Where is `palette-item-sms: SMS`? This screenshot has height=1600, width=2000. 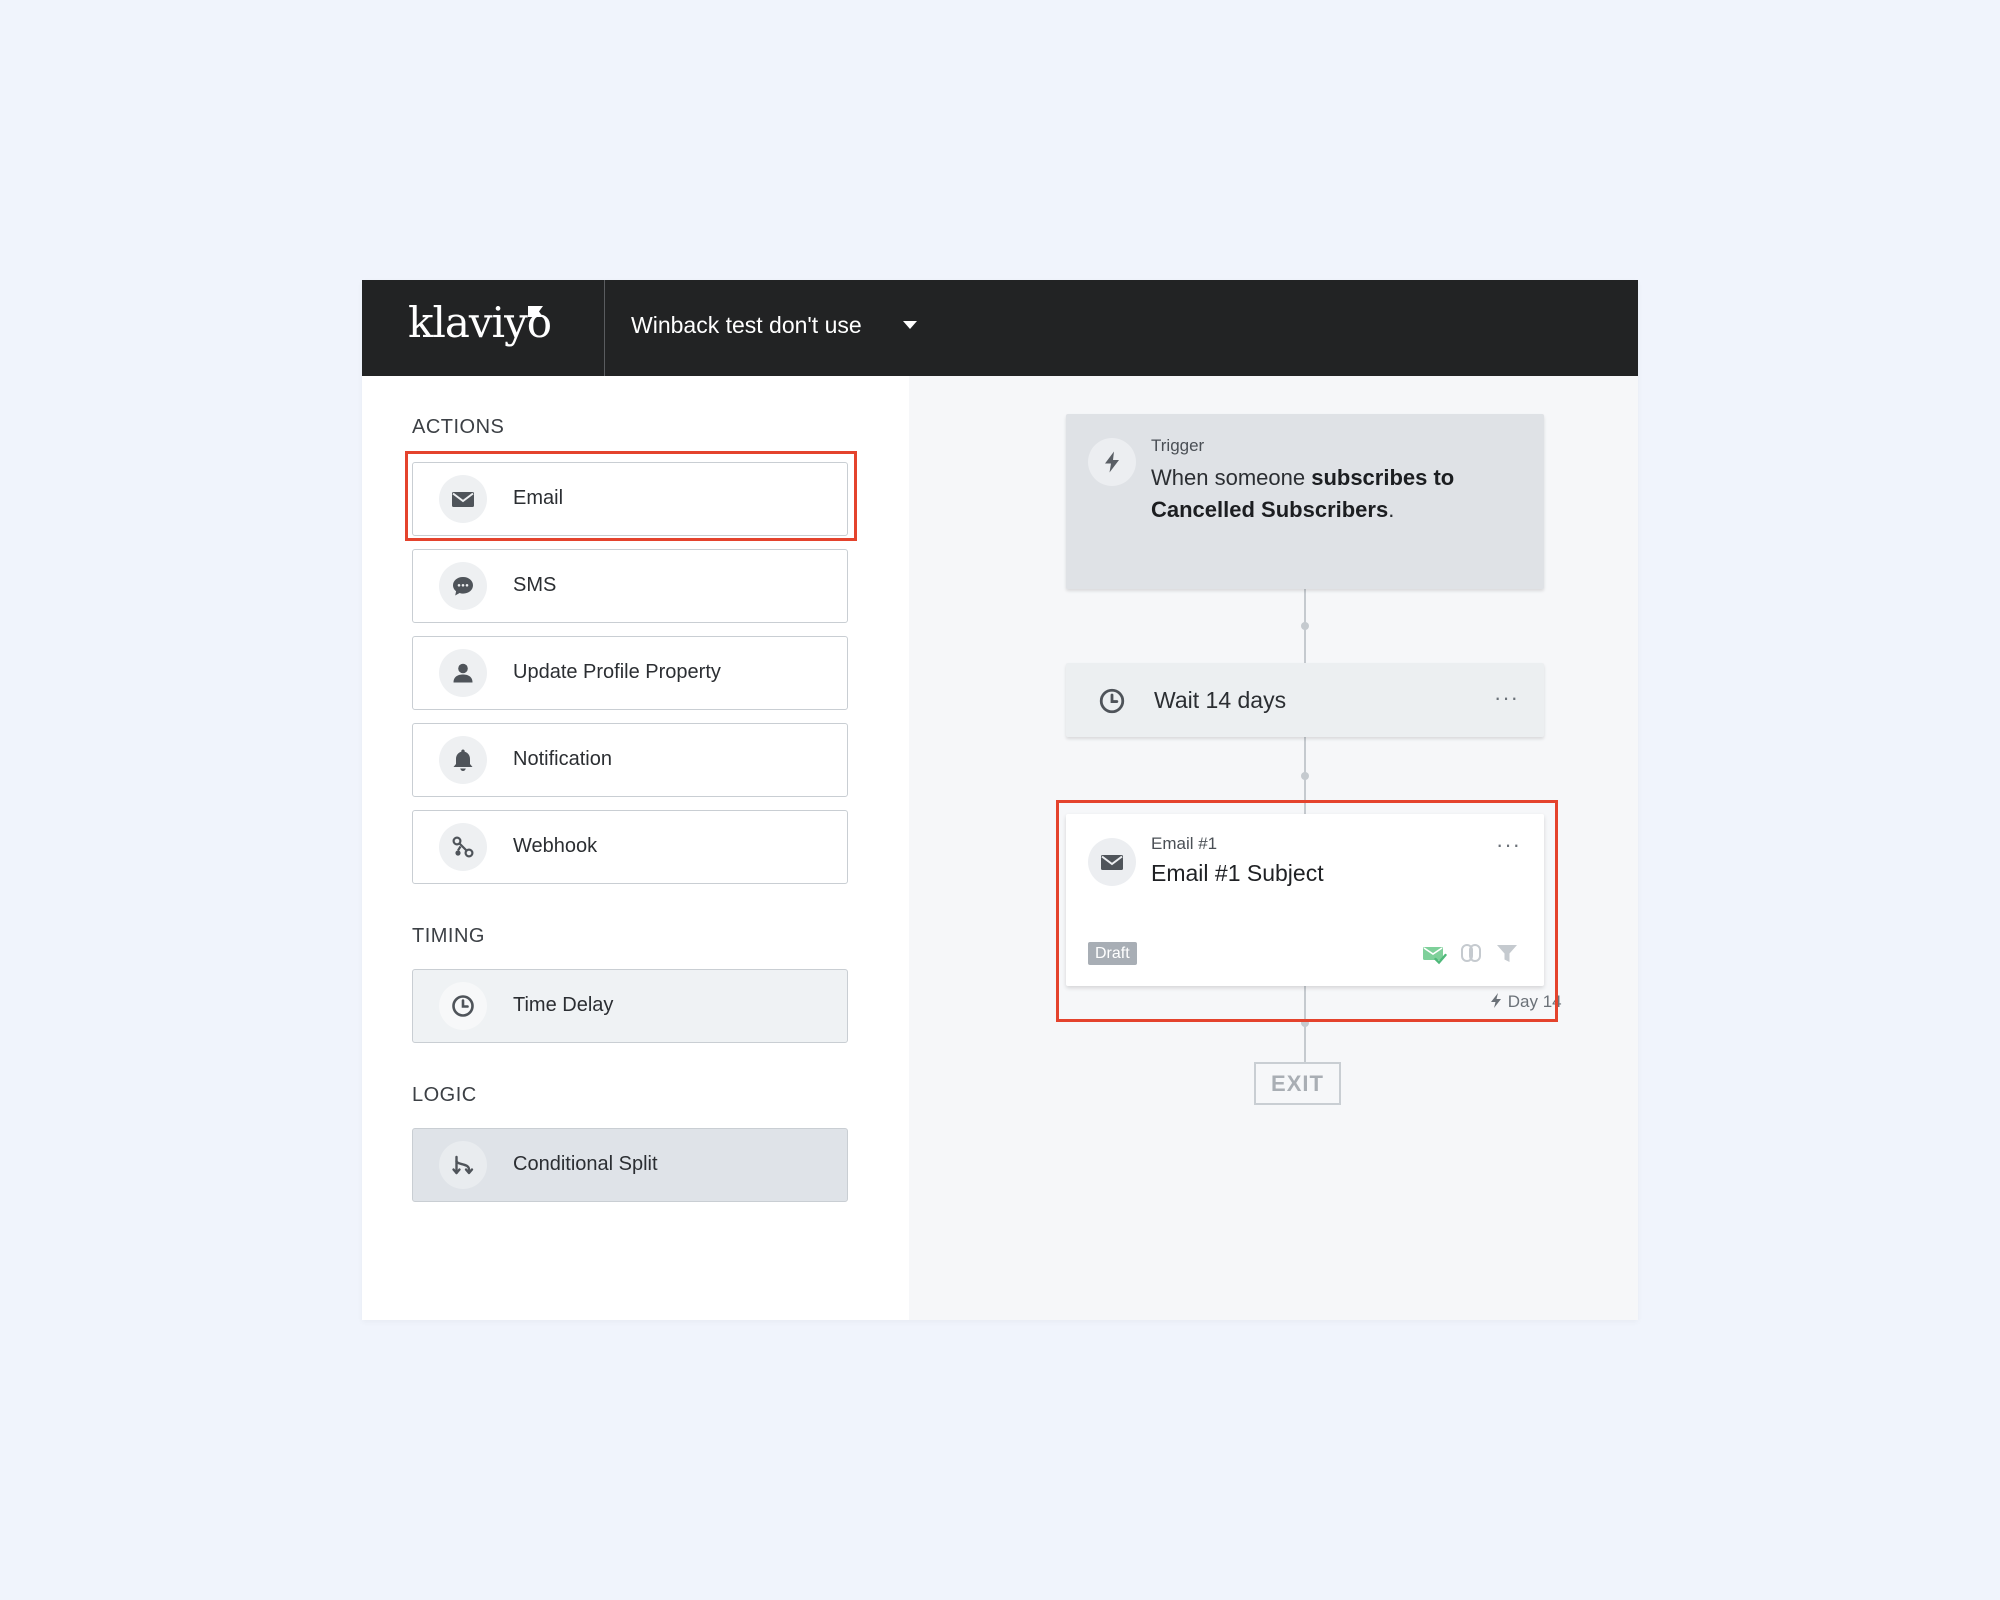 palette-item-sms: SMS is located at coordinates (630, 586).